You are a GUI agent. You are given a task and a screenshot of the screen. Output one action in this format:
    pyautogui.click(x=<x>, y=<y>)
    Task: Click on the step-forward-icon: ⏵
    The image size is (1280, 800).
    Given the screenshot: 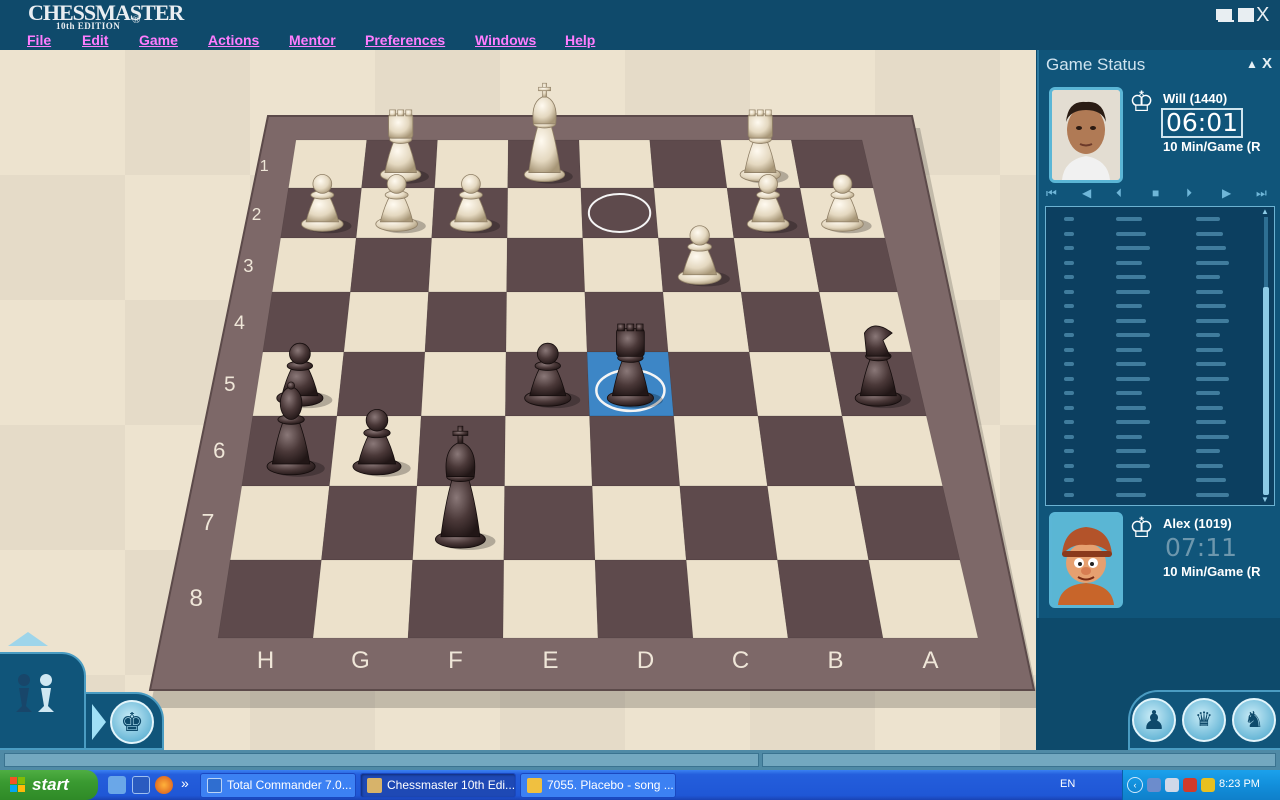 What is the action you would take?
    pyautogui.click(x=1189, y=193)
    